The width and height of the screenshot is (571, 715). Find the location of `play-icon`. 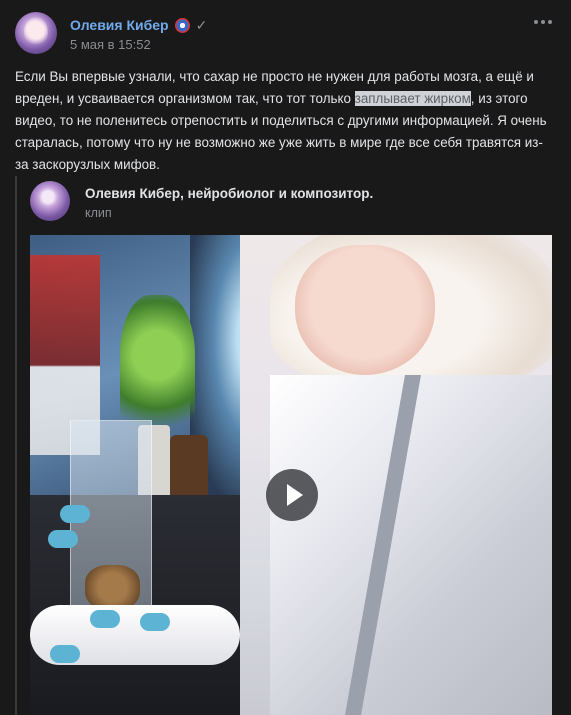

play-icon is located at coordinates (292, 495).